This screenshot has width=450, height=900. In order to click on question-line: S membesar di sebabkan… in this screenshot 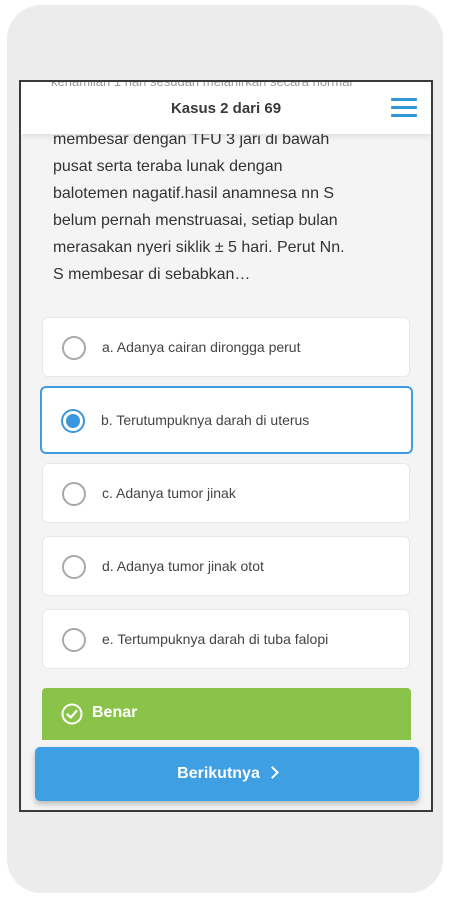, I will do `click(152, 274)`.